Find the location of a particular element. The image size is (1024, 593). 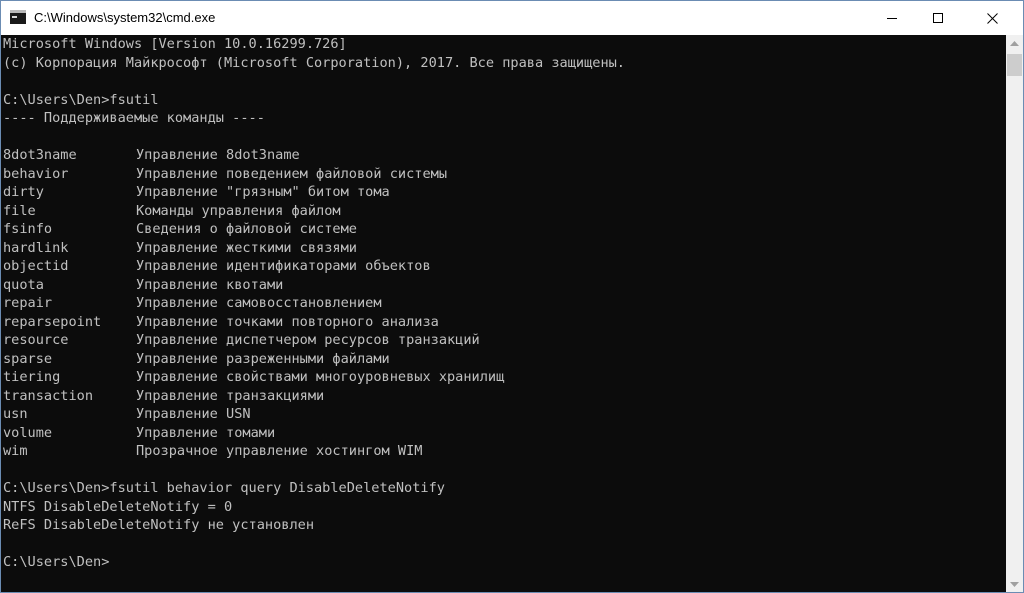

command-description: Управление 8dot3name is located at coordinates (218, 155).